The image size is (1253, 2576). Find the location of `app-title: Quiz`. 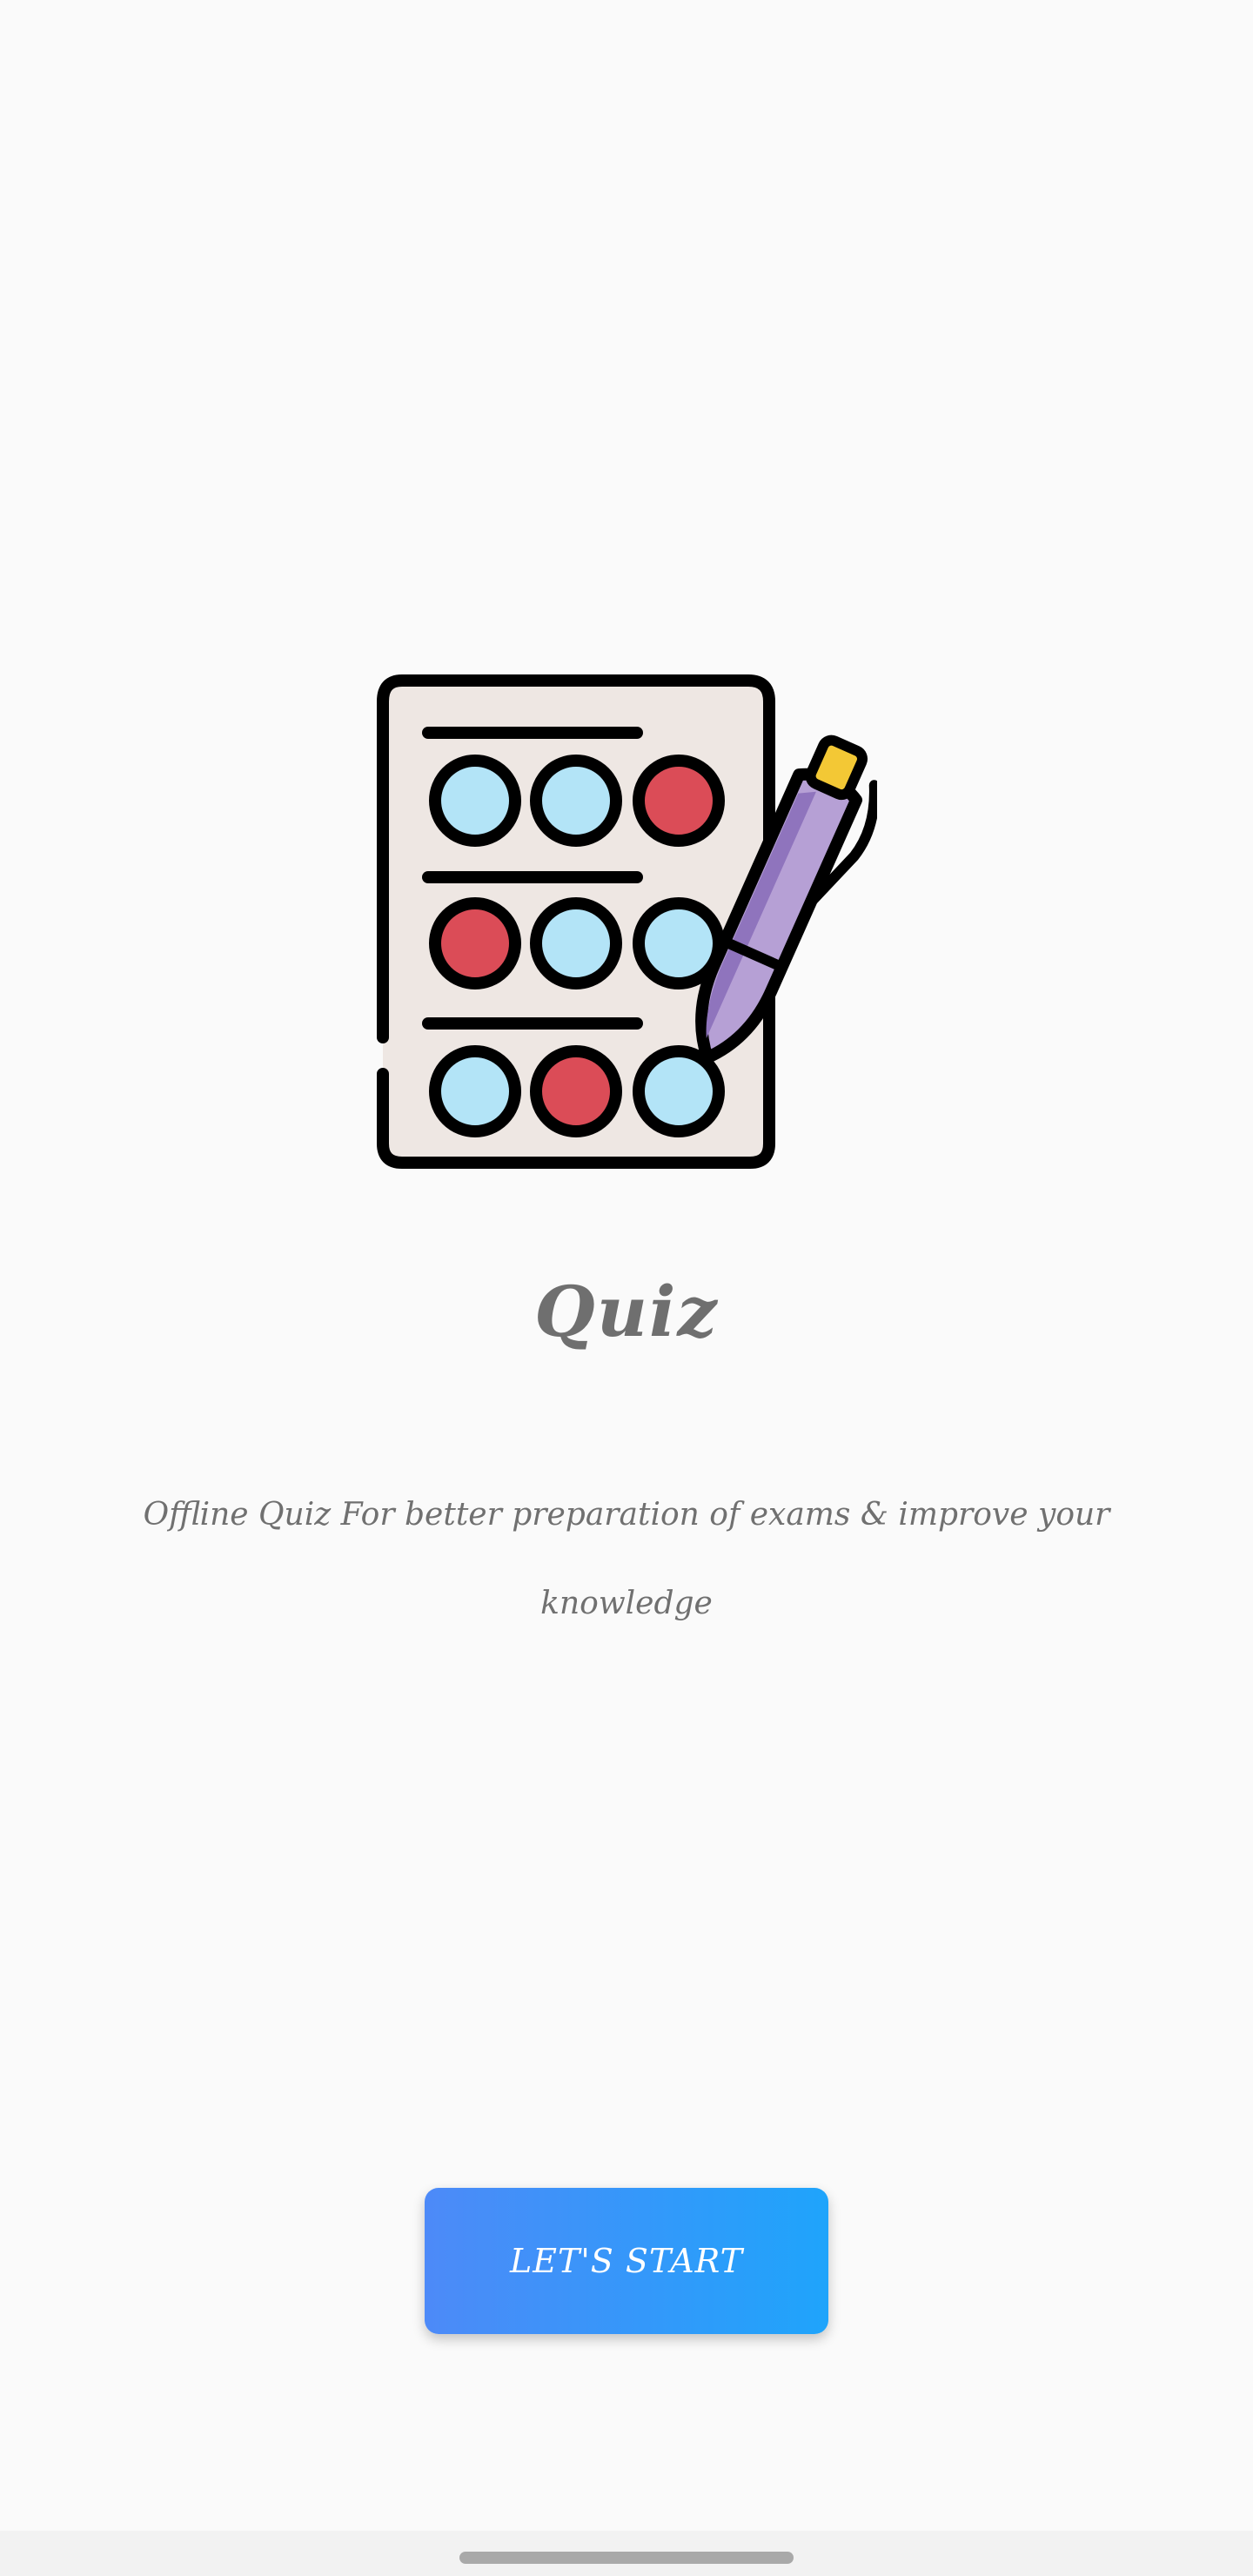

app-title: Quiz is located at coordinates (626, 1311).